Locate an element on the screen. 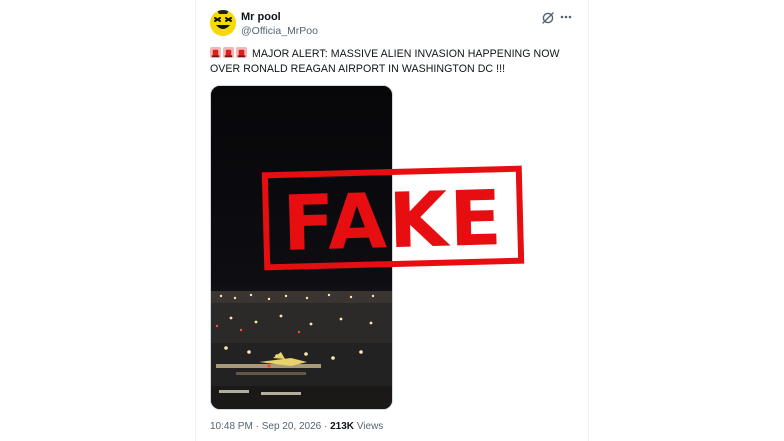 Image resolution: width=784 pixels, height=441 pixels. timeline-left-border is located at coordinates (195, 220).